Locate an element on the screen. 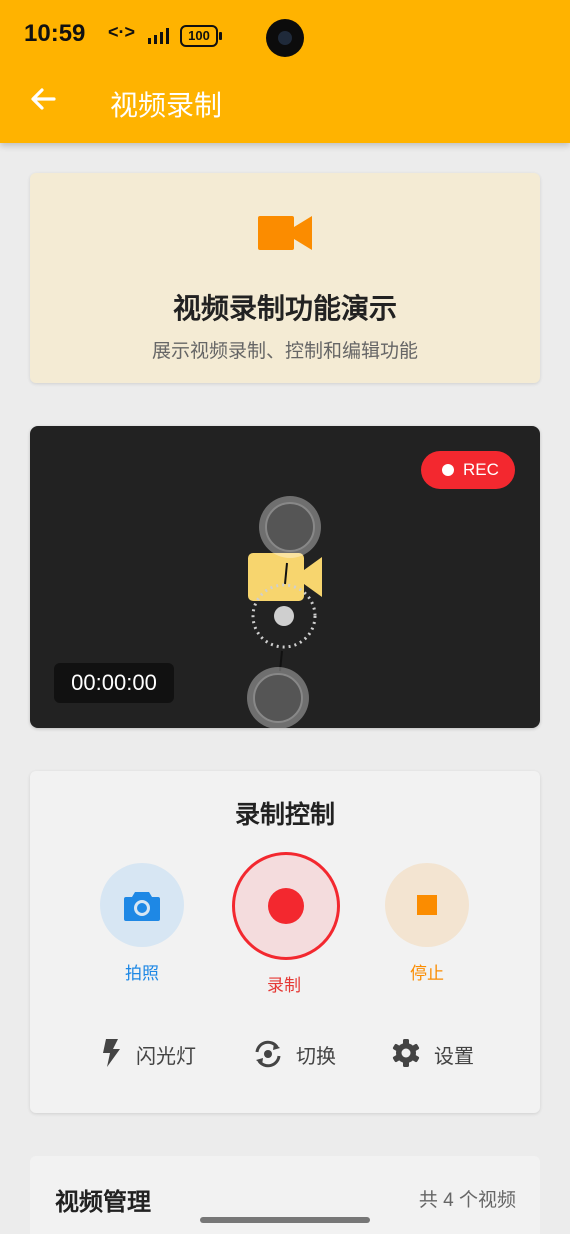 This screenshot has width=570, height=1234. switch-camera-option: 切换 is located at coordinates (307, 1053).